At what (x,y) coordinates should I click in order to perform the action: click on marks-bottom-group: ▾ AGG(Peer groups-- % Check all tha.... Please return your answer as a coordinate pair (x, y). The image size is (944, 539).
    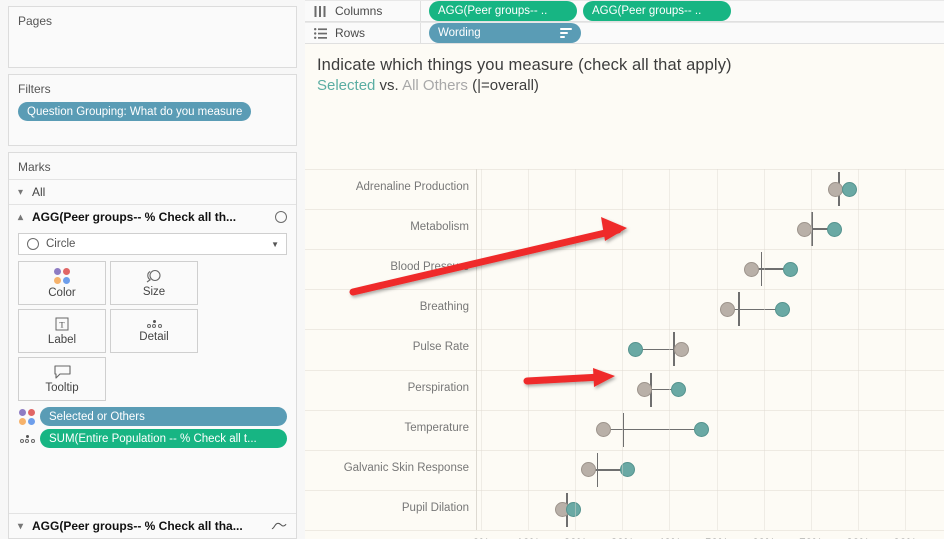
    Looking at the image, I should click on (152, 525).